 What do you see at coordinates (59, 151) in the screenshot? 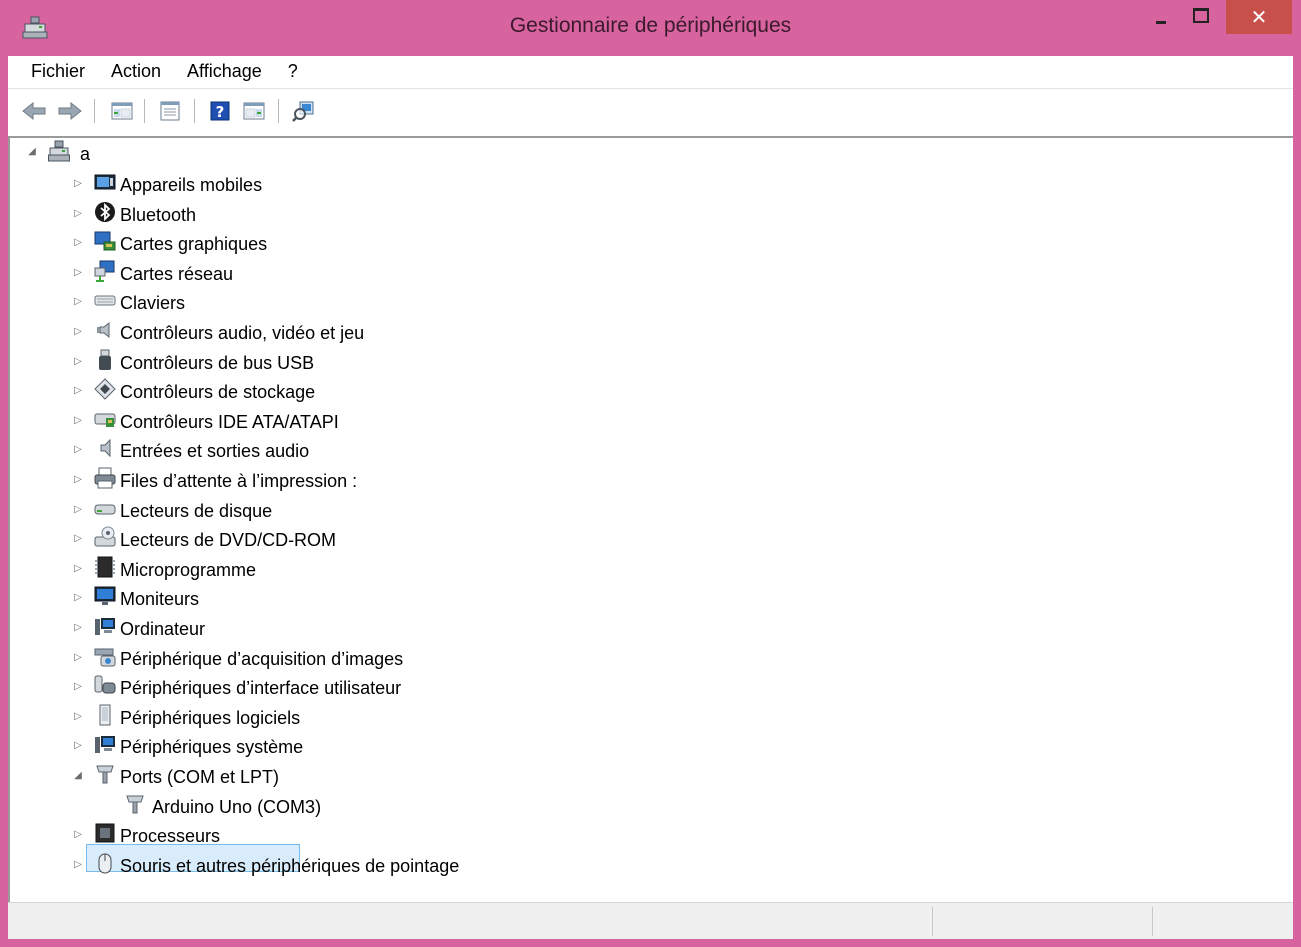
I see `computer-icon` at bounding box center [59, 151].